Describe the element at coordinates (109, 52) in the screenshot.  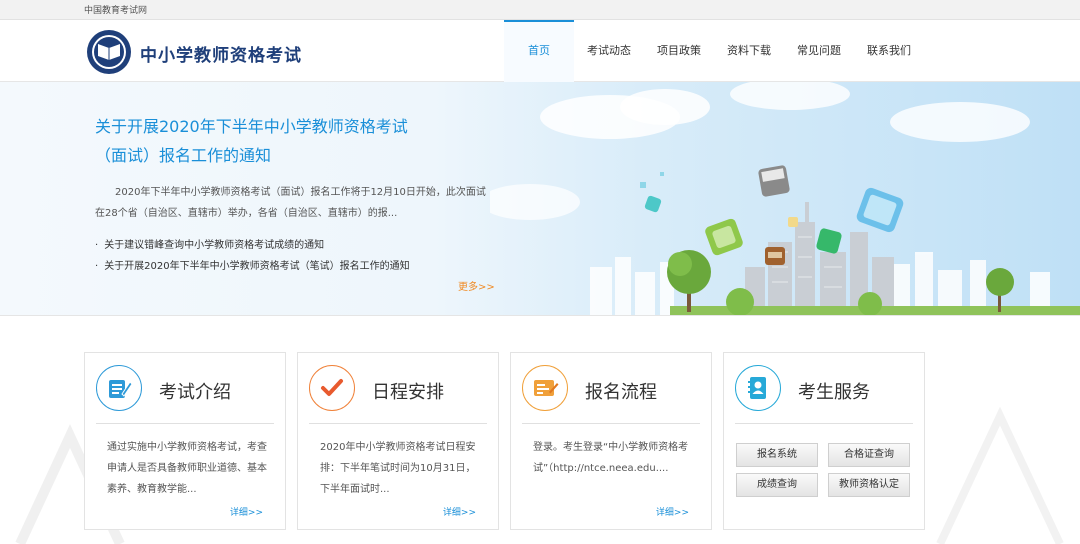
I see `site-logo-icon` at that location.